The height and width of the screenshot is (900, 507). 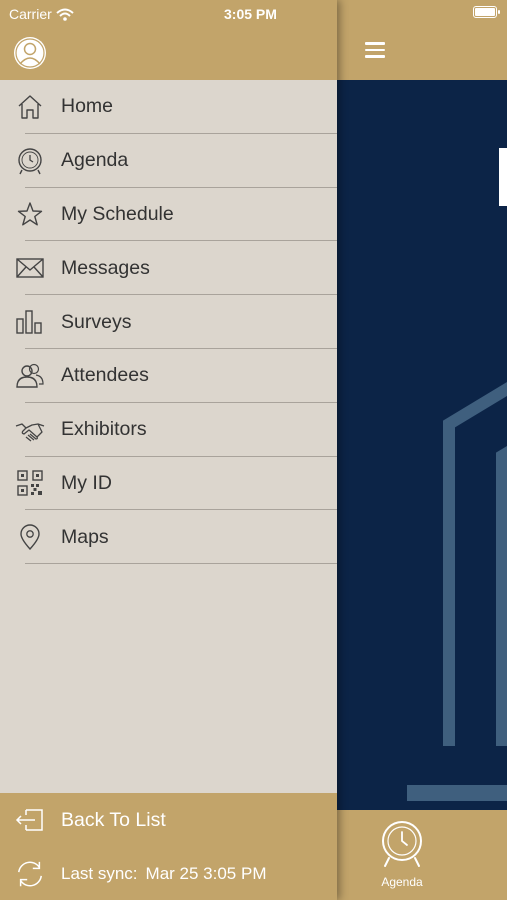 I want to click on status-carrier: Carrier, so click(x=41, y=14).